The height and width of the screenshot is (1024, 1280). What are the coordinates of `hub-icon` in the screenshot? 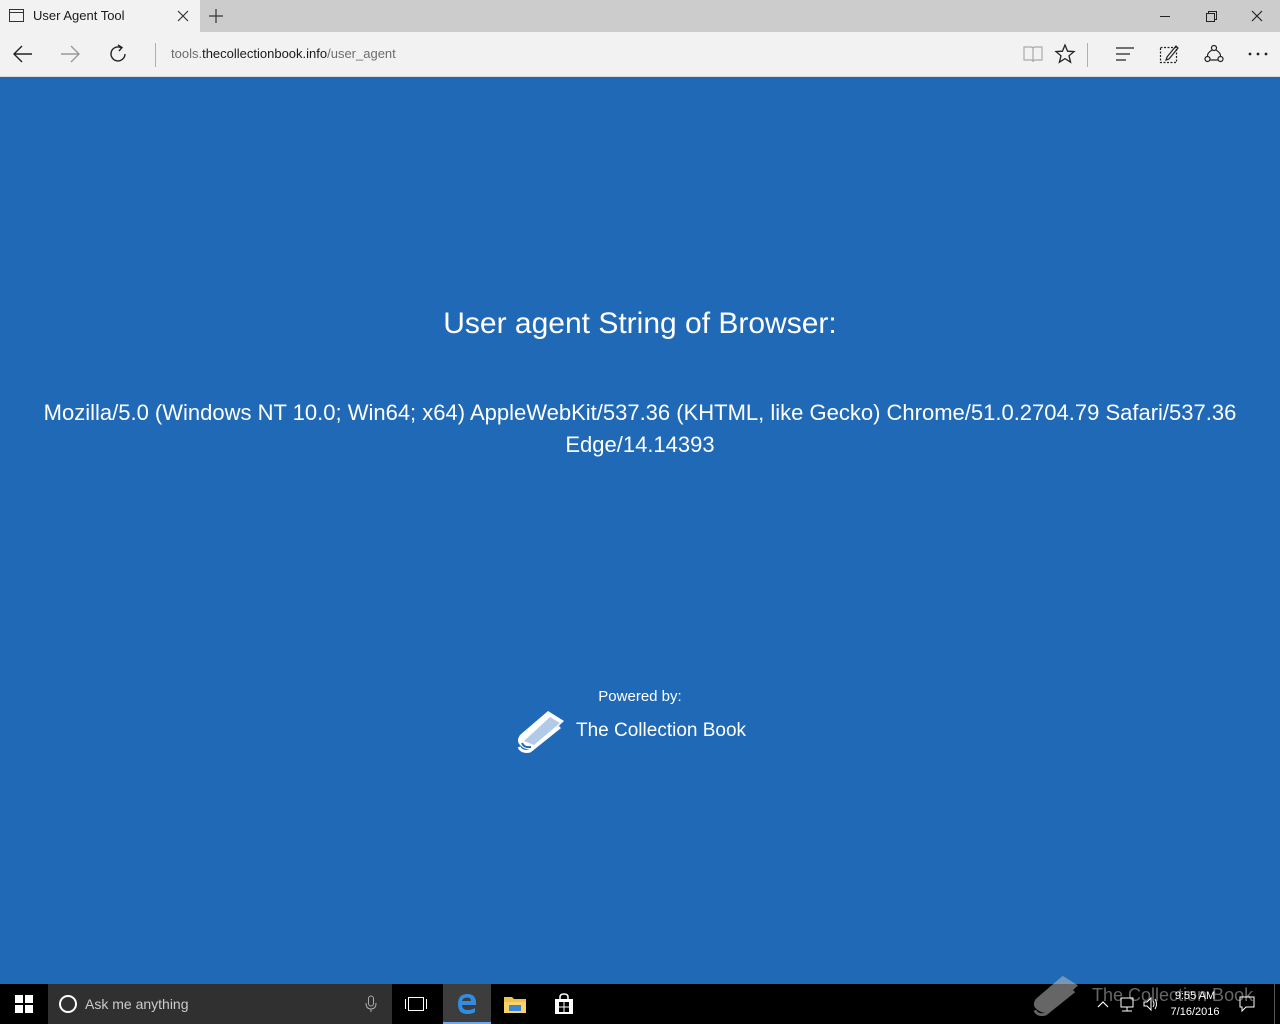 It's located at (1125, 54).